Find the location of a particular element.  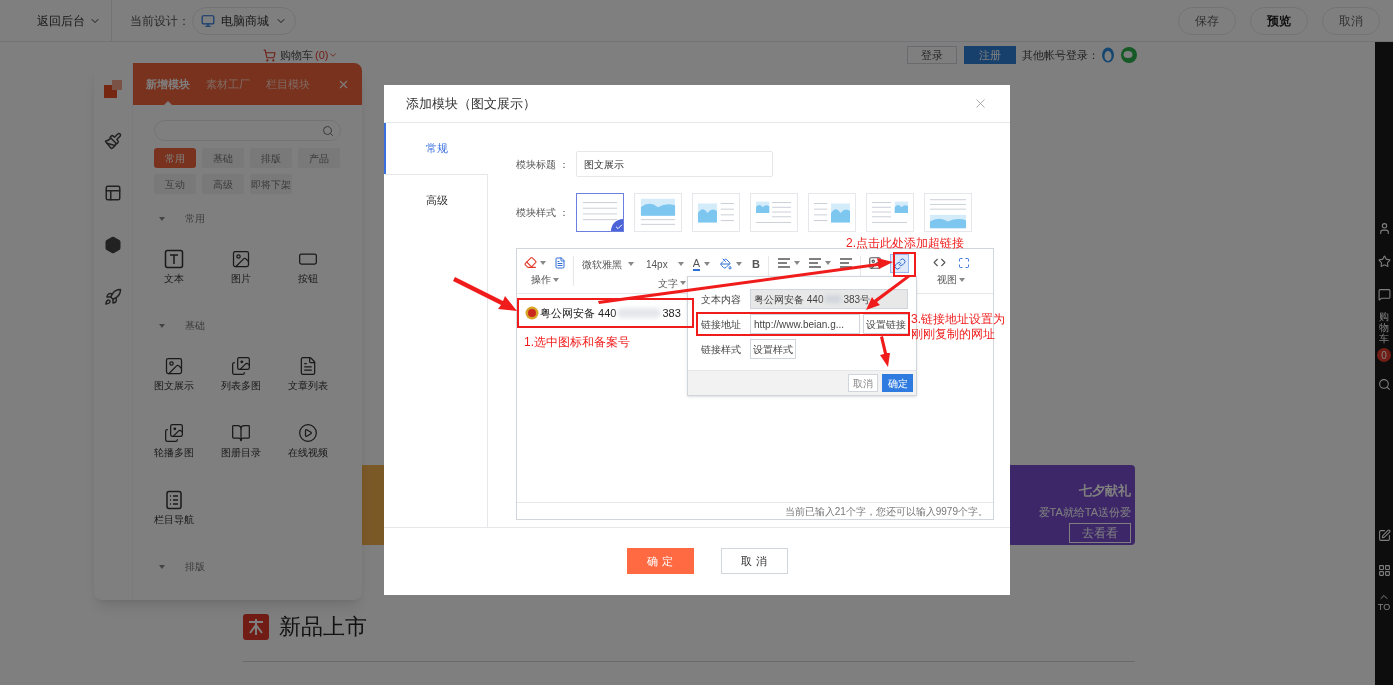

cart-label: 购物车 is located at coordinates (1384, 327).